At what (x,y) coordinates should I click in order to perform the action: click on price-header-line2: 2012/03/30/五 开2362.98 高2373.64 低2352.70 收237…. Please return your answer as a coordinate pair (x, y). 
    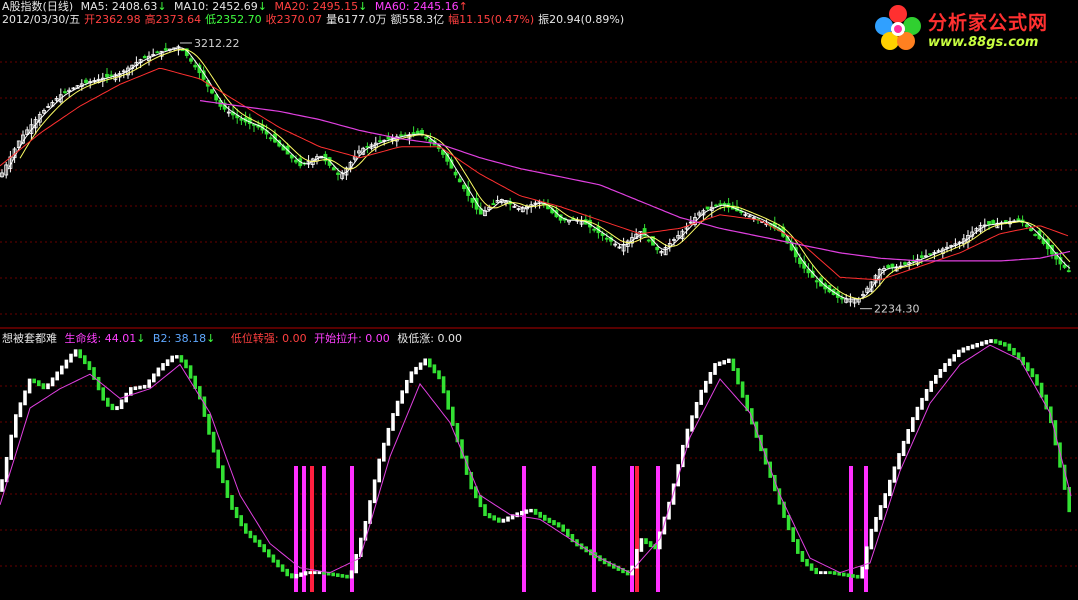
    Looking at the image, I should click on (315, 19).